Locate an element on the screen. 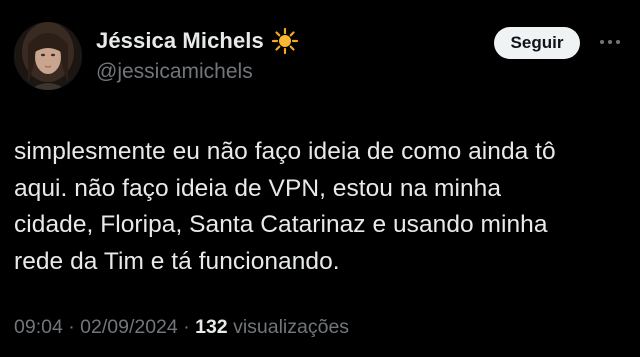 The width and height of the screenshot is (640, 357). tweet-date: 02/09/2024 is located at coordinates (129, 327).